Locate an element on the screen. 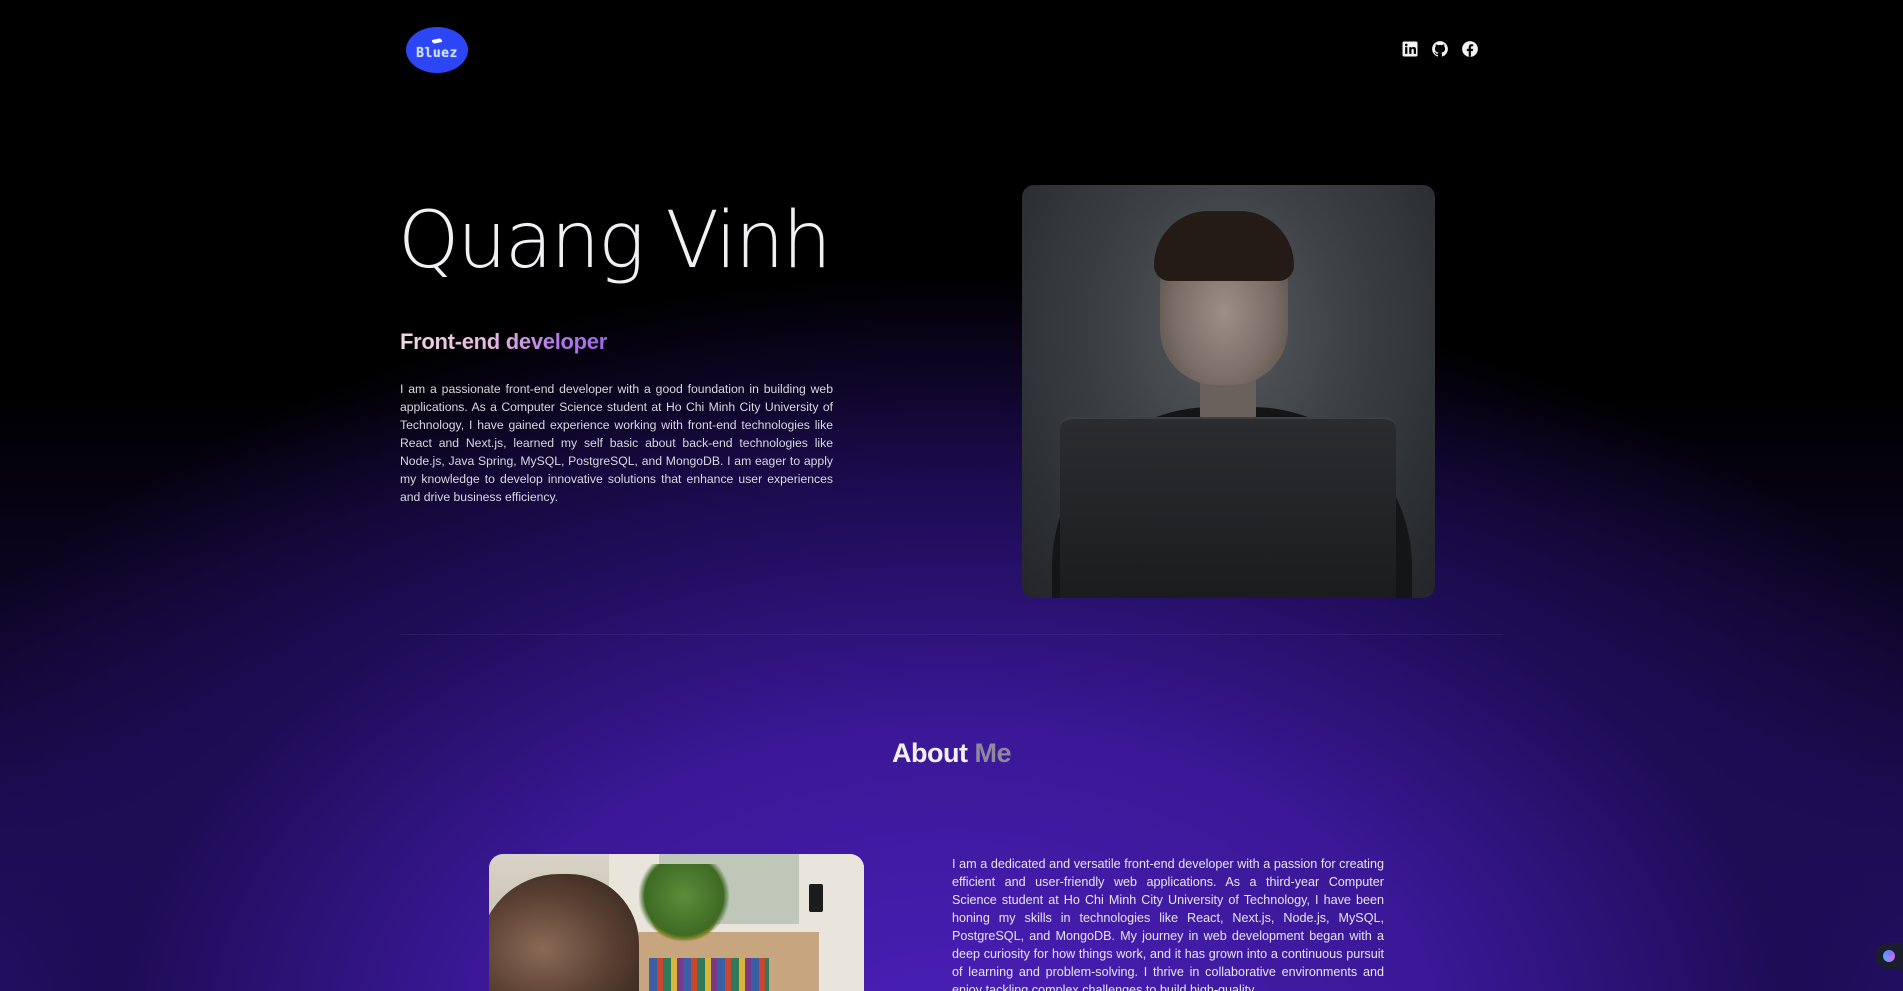  floating-widget-button is located at coordinates (1889, 956).